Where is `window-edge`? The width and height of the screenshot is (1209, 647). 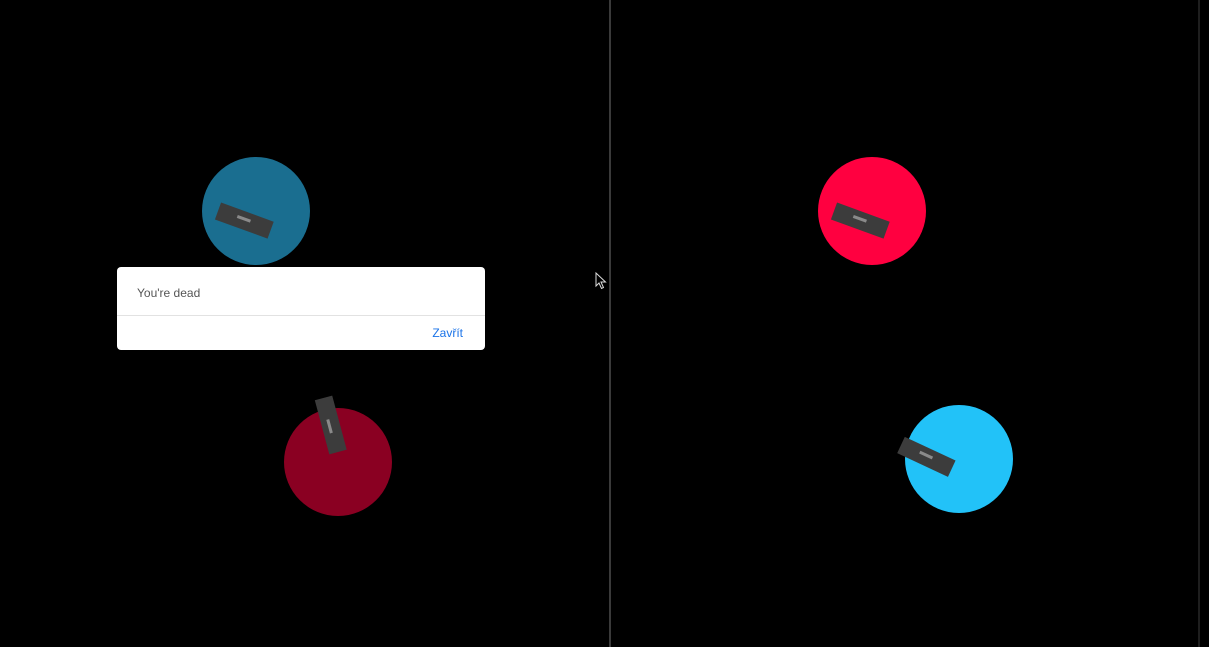 window-edge is located at coordinates (1199, 323).